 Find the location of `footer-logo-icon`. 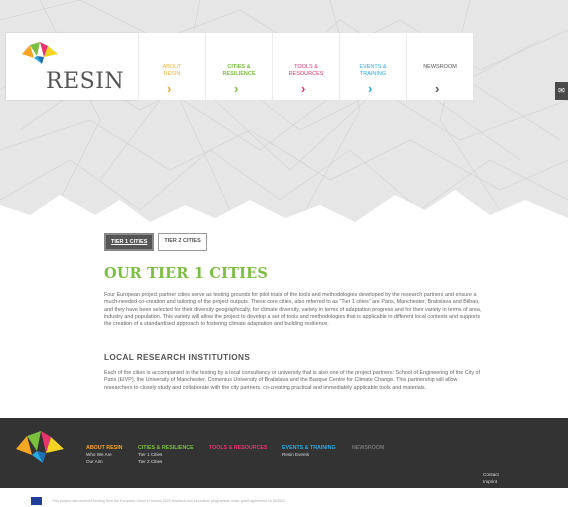

footer-logo-icon is located at coordinates (40, 447).